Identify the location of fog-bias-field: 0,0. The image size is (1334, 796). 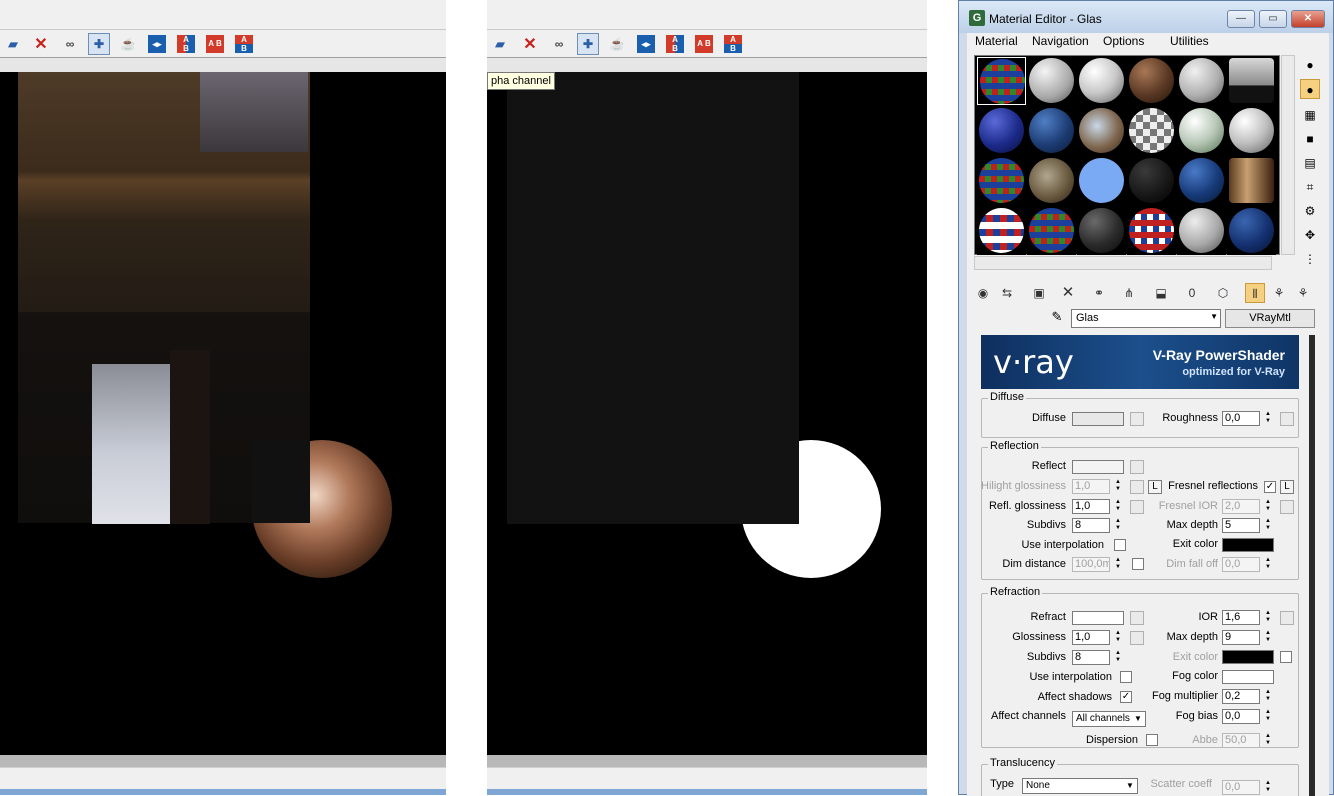
(1241, 716).